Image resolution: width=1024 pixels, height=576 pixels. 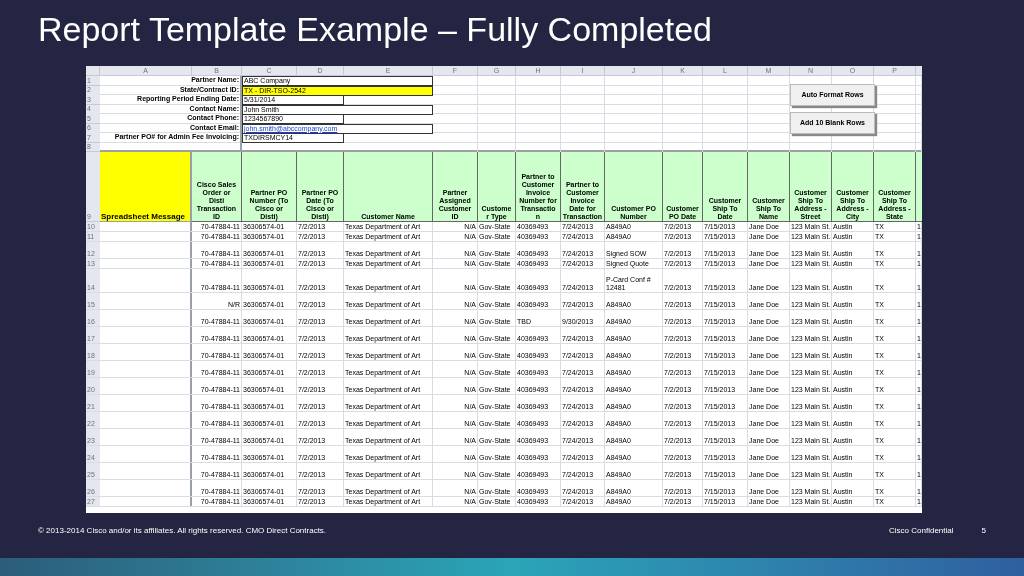 I want to click on column-header, so click(x=919, y=187).